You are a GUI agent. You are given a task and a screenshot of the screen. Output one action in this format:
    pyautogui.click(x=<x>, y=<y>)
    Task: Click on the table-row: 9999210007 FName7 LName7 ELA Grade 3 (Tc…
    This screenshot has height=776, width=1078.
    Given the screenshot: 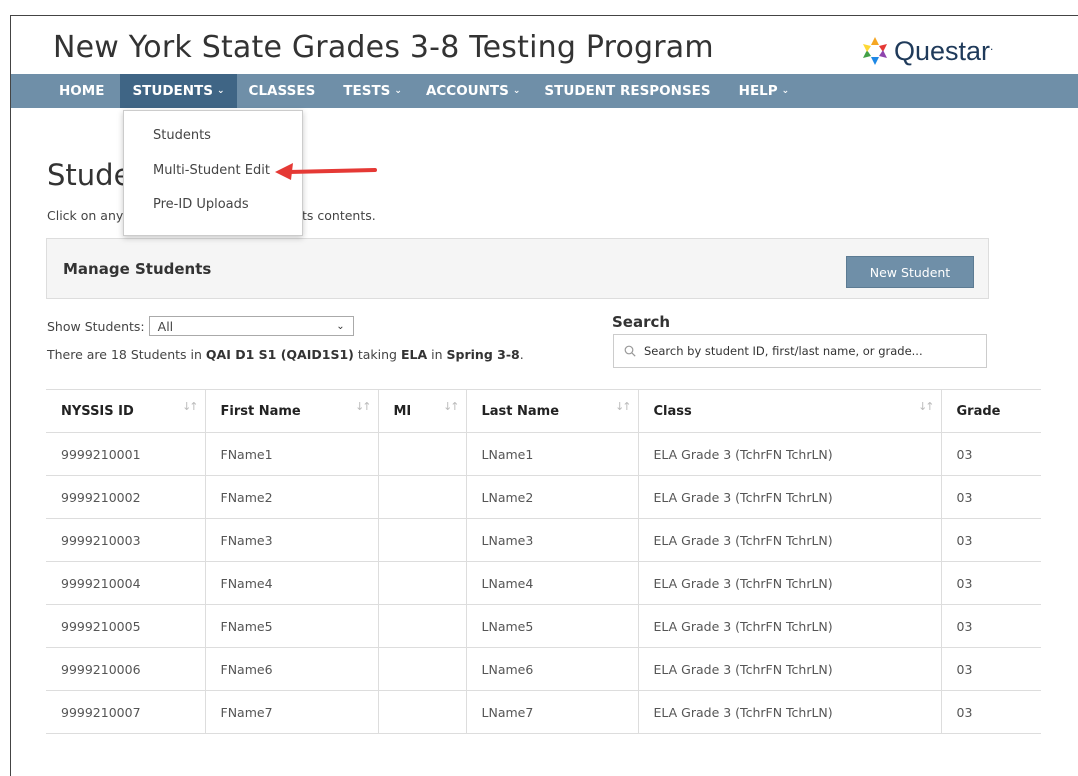 What is the action you would take?
    pyautogui.click(x=543, y=712)
    